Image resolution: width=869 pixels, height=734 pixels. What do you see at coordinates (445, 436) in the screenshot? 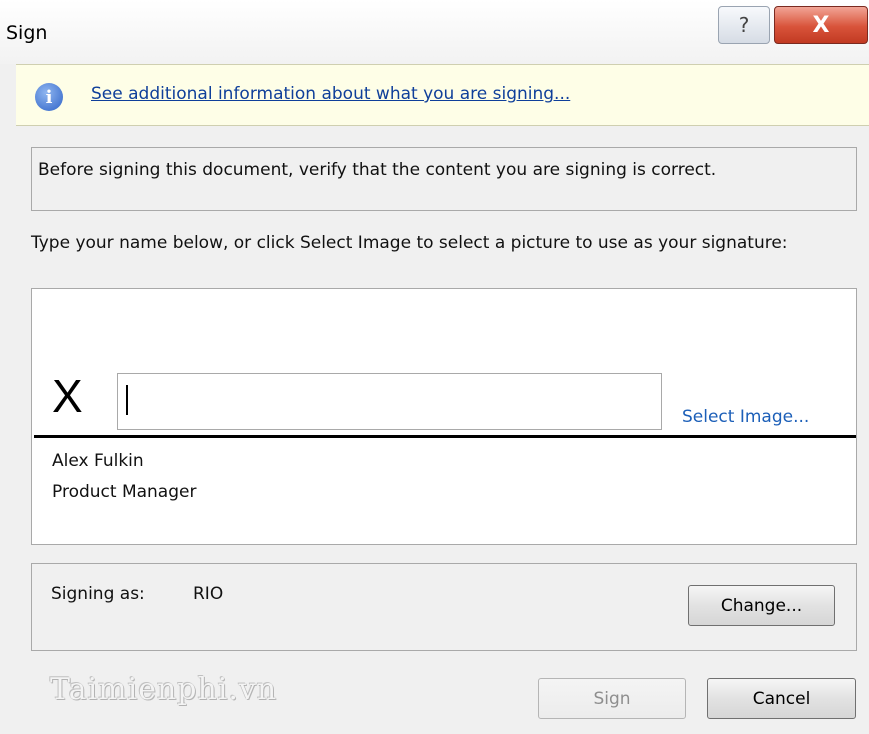
I see `signature-line` at bounding box center [445, 436].